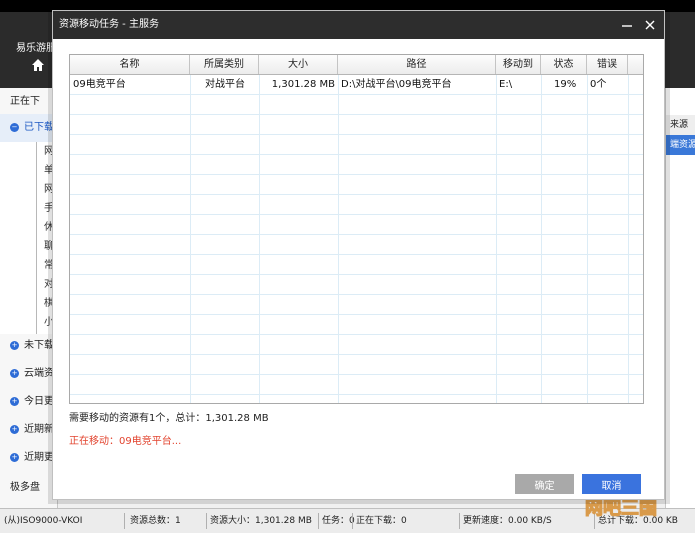  Describe the element at coordinates (506, 84) in the screenshot. I see `cell-move-to: E:\` at that location.